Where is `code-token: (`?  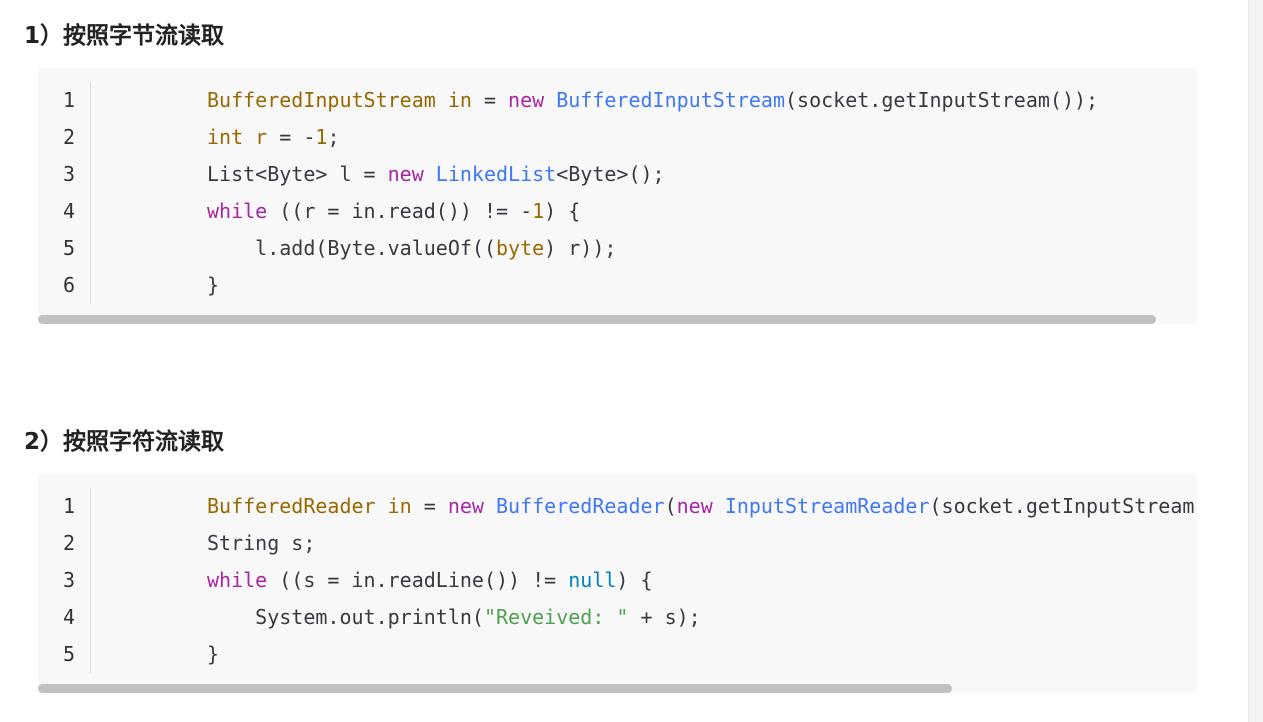
code-token: ( is located at coordinates (670, 506).